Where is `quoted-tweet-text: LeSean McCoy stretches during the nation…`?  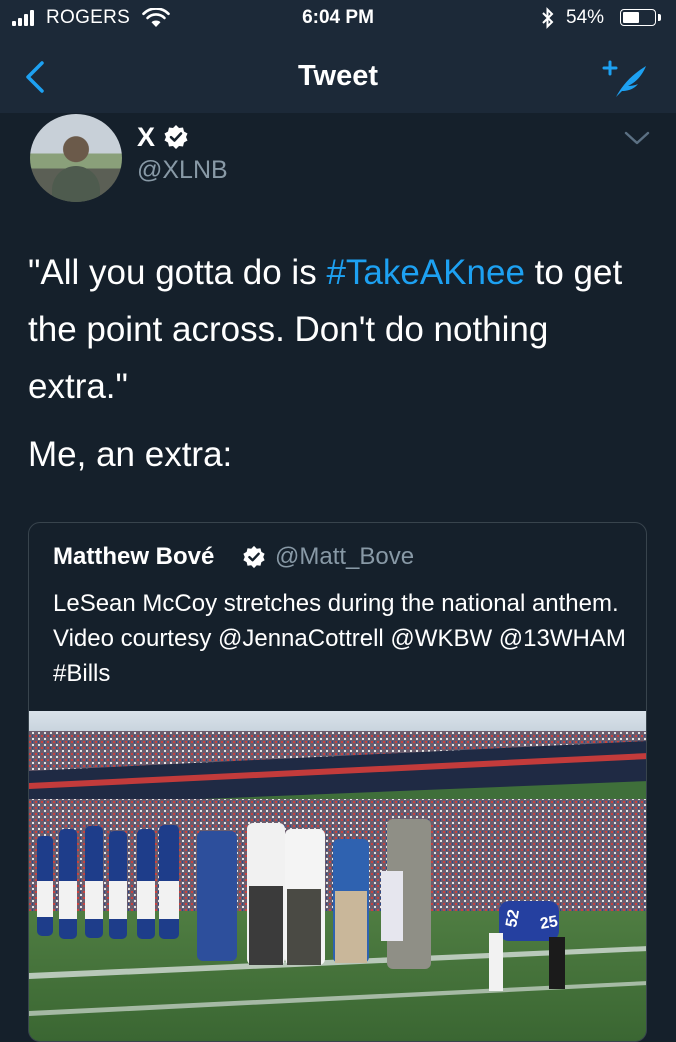
quoted-tweet-text: LeSean McCoy stretches during the nation… is located at coordinates (339, 638).